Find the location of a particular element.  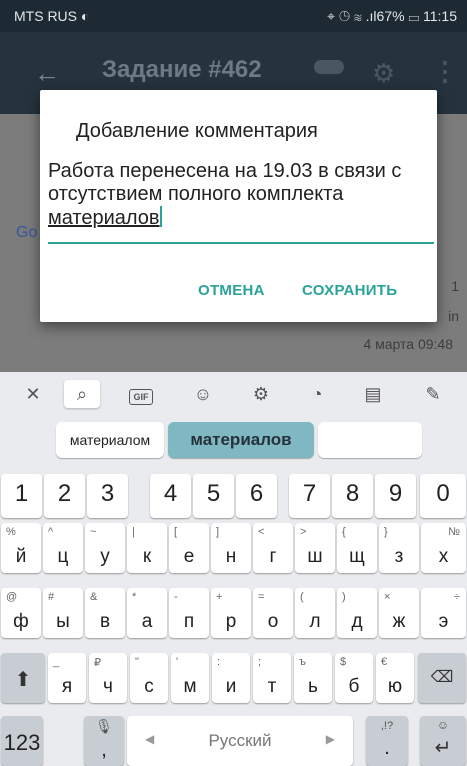

key-3: 3 is located at coordinates (107, 496).